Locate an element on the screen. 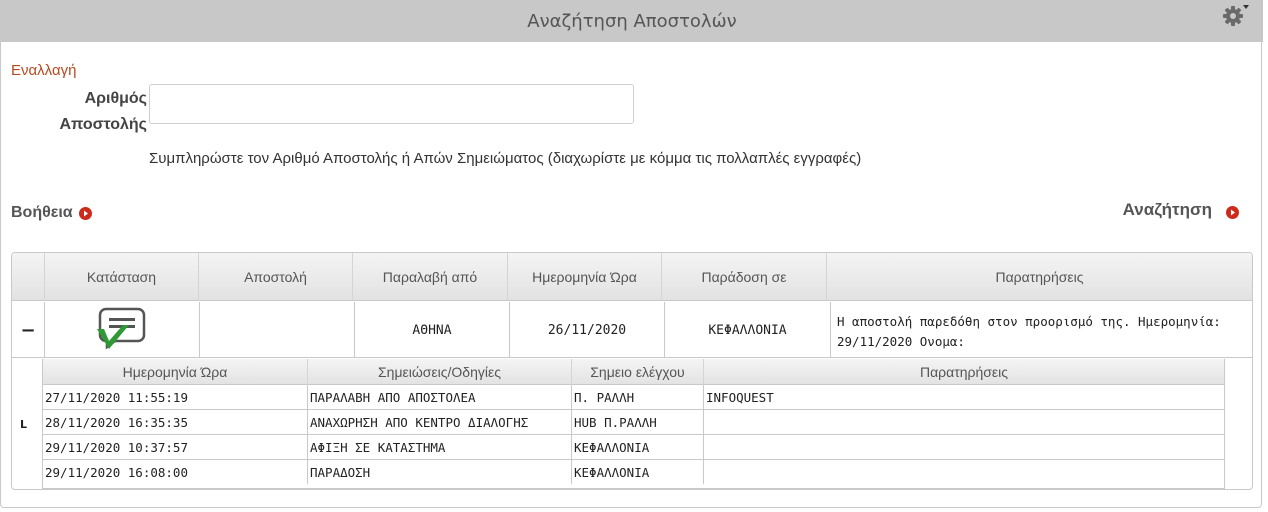 The height and width of the screenshot is (512, 1268). event-checkpoint: Π. ΡΑΛΛΗ is located at coordinates (637, 397).